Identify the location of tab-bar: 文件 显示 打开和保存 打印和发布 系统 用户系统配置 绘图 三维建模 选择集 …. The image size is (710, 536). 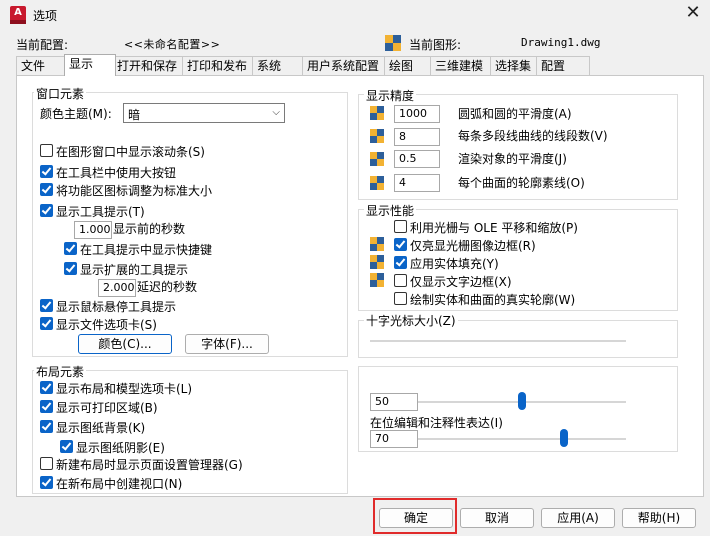
(303, 65).